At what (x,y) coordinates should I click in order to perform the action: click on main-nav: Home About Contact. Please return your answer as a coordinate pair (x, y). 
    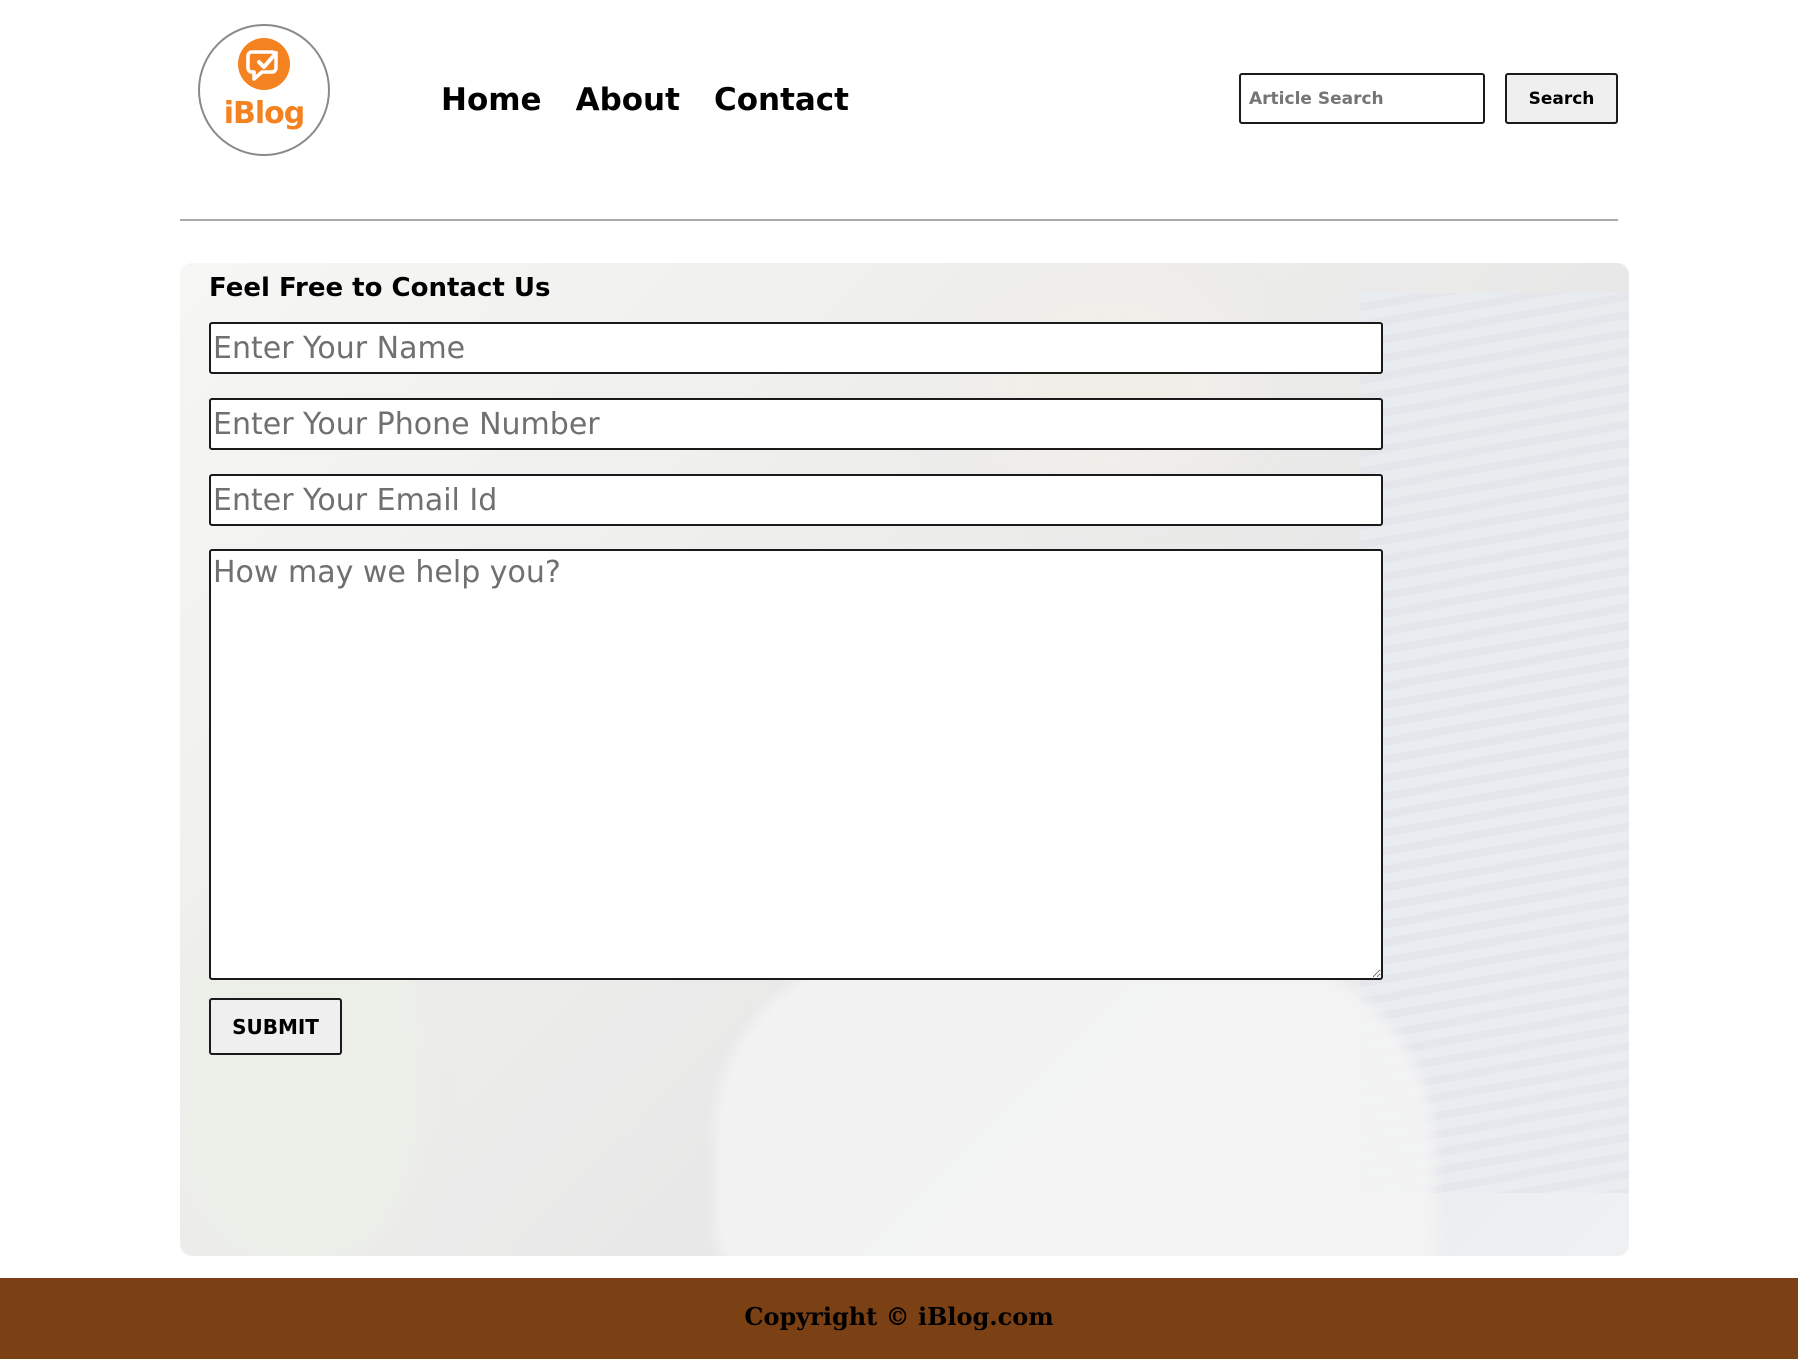
    Looking at the image, I should click on (645, 100).